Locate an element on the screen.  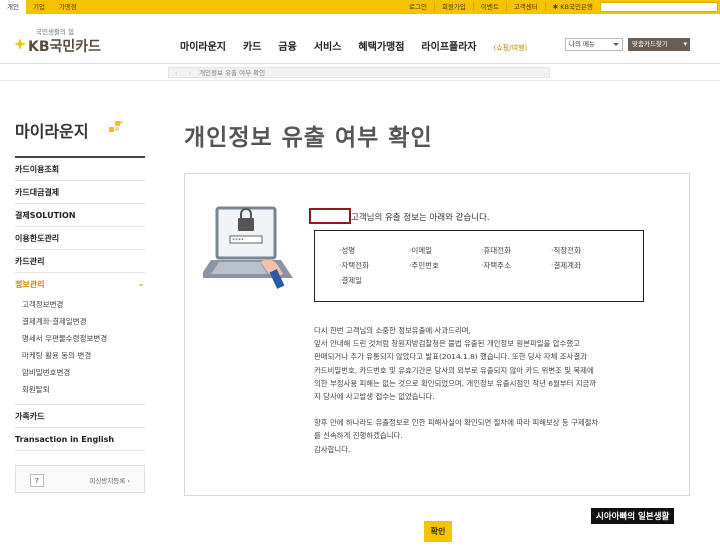
sidebar-title: 마이라운지 is located at coordinates (80, 138).